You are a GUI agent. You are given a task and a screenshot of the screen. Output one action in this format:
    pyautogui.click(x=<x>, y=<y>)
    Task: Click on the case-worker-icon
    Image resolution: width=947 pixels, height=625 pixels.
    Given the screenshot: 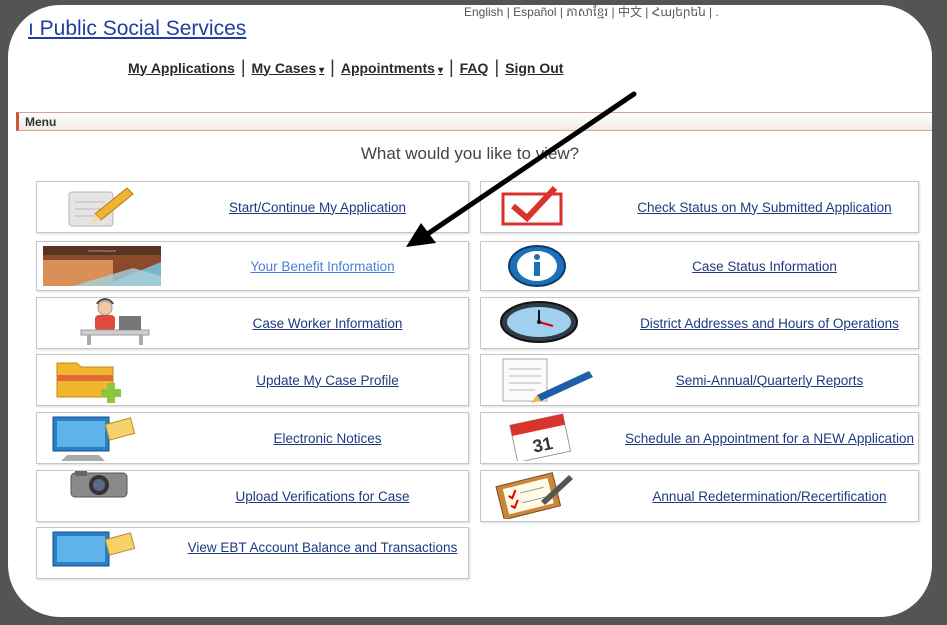 What is the action you would take?
    pyautogui.click(x=115, y=321)
    